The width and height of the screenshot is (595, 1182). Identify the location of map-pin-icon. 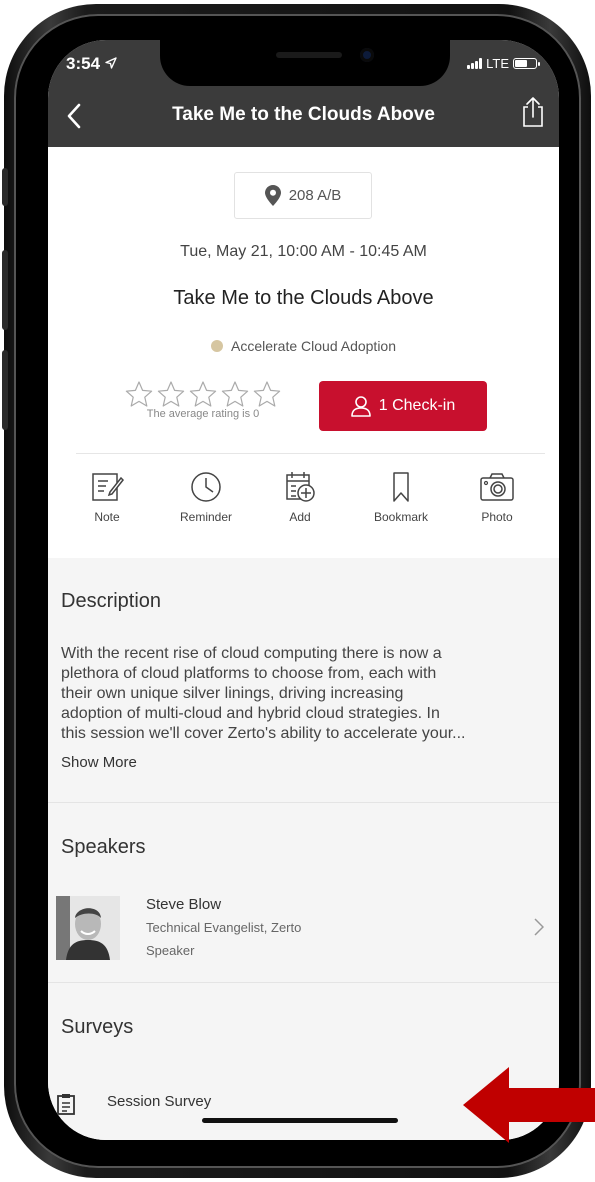
(272, 195).